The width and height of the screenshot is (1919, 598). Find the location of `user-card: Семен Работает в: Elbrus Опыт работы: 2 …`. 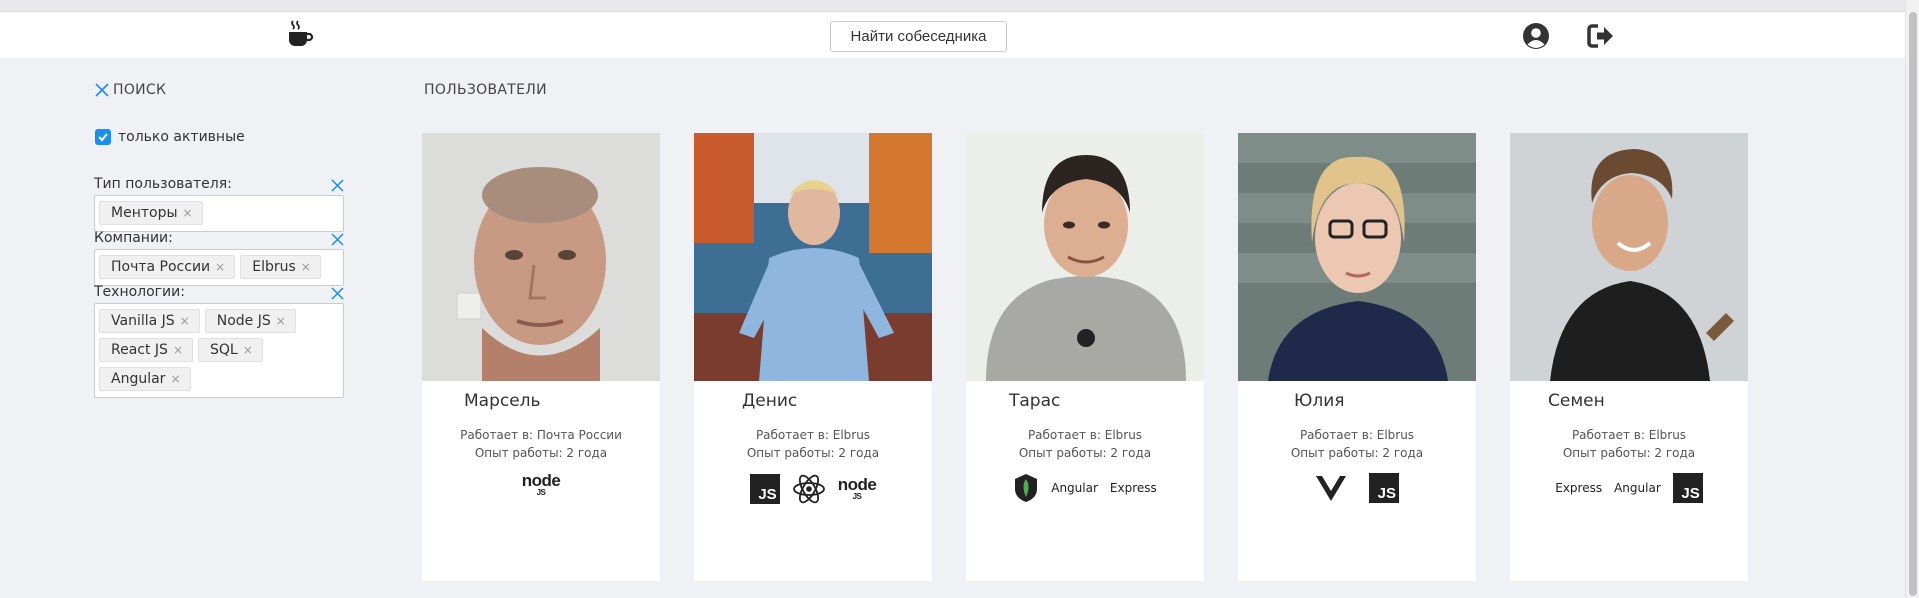

user-card: Семен Работает в: Elbrus Опыт работы: 2 … is located at coordinates (1629, 357).